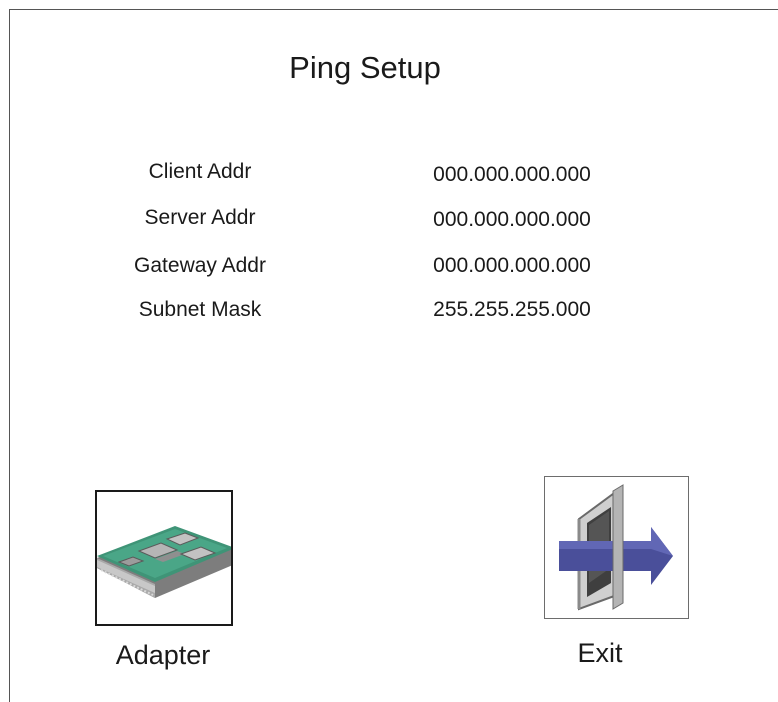  Describe the element at coordinates (164, 562) in the screenshot. I see `network-adapter-icon` at that location.